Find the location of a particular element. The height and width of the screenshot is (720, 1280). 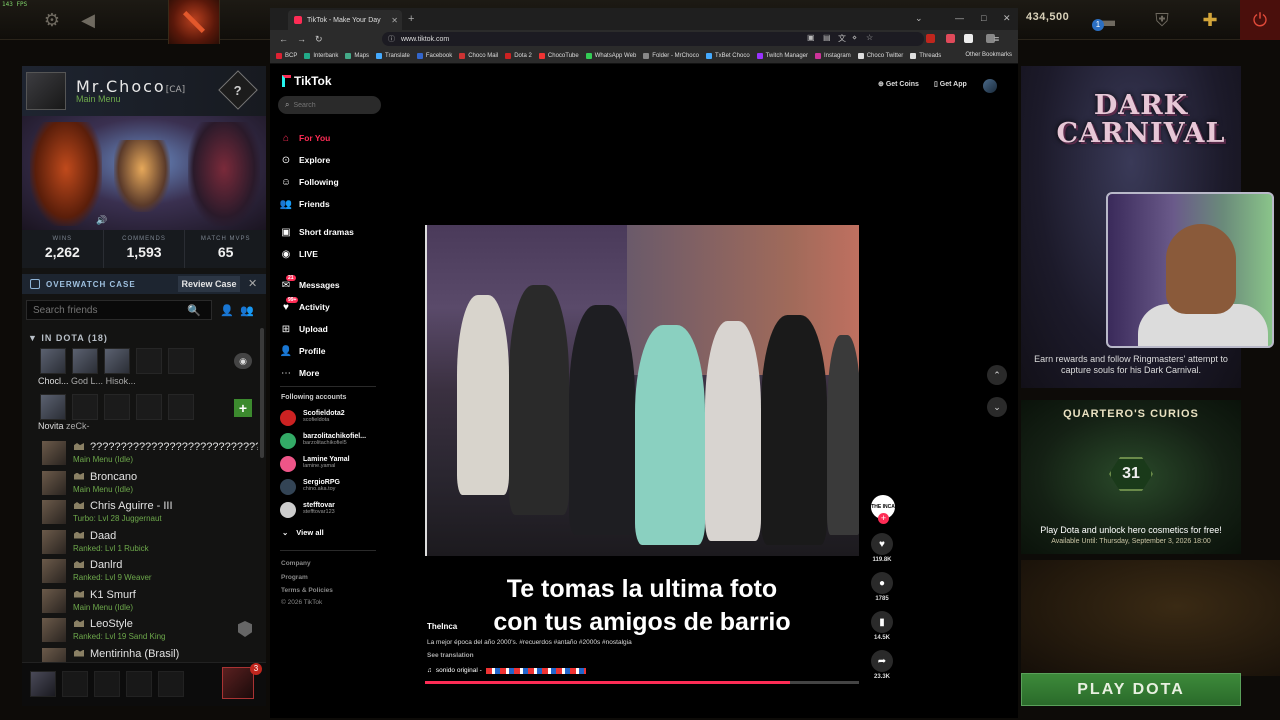

nav-item-messages: ✉ 21 Messages is located at coordinates (310, 283).